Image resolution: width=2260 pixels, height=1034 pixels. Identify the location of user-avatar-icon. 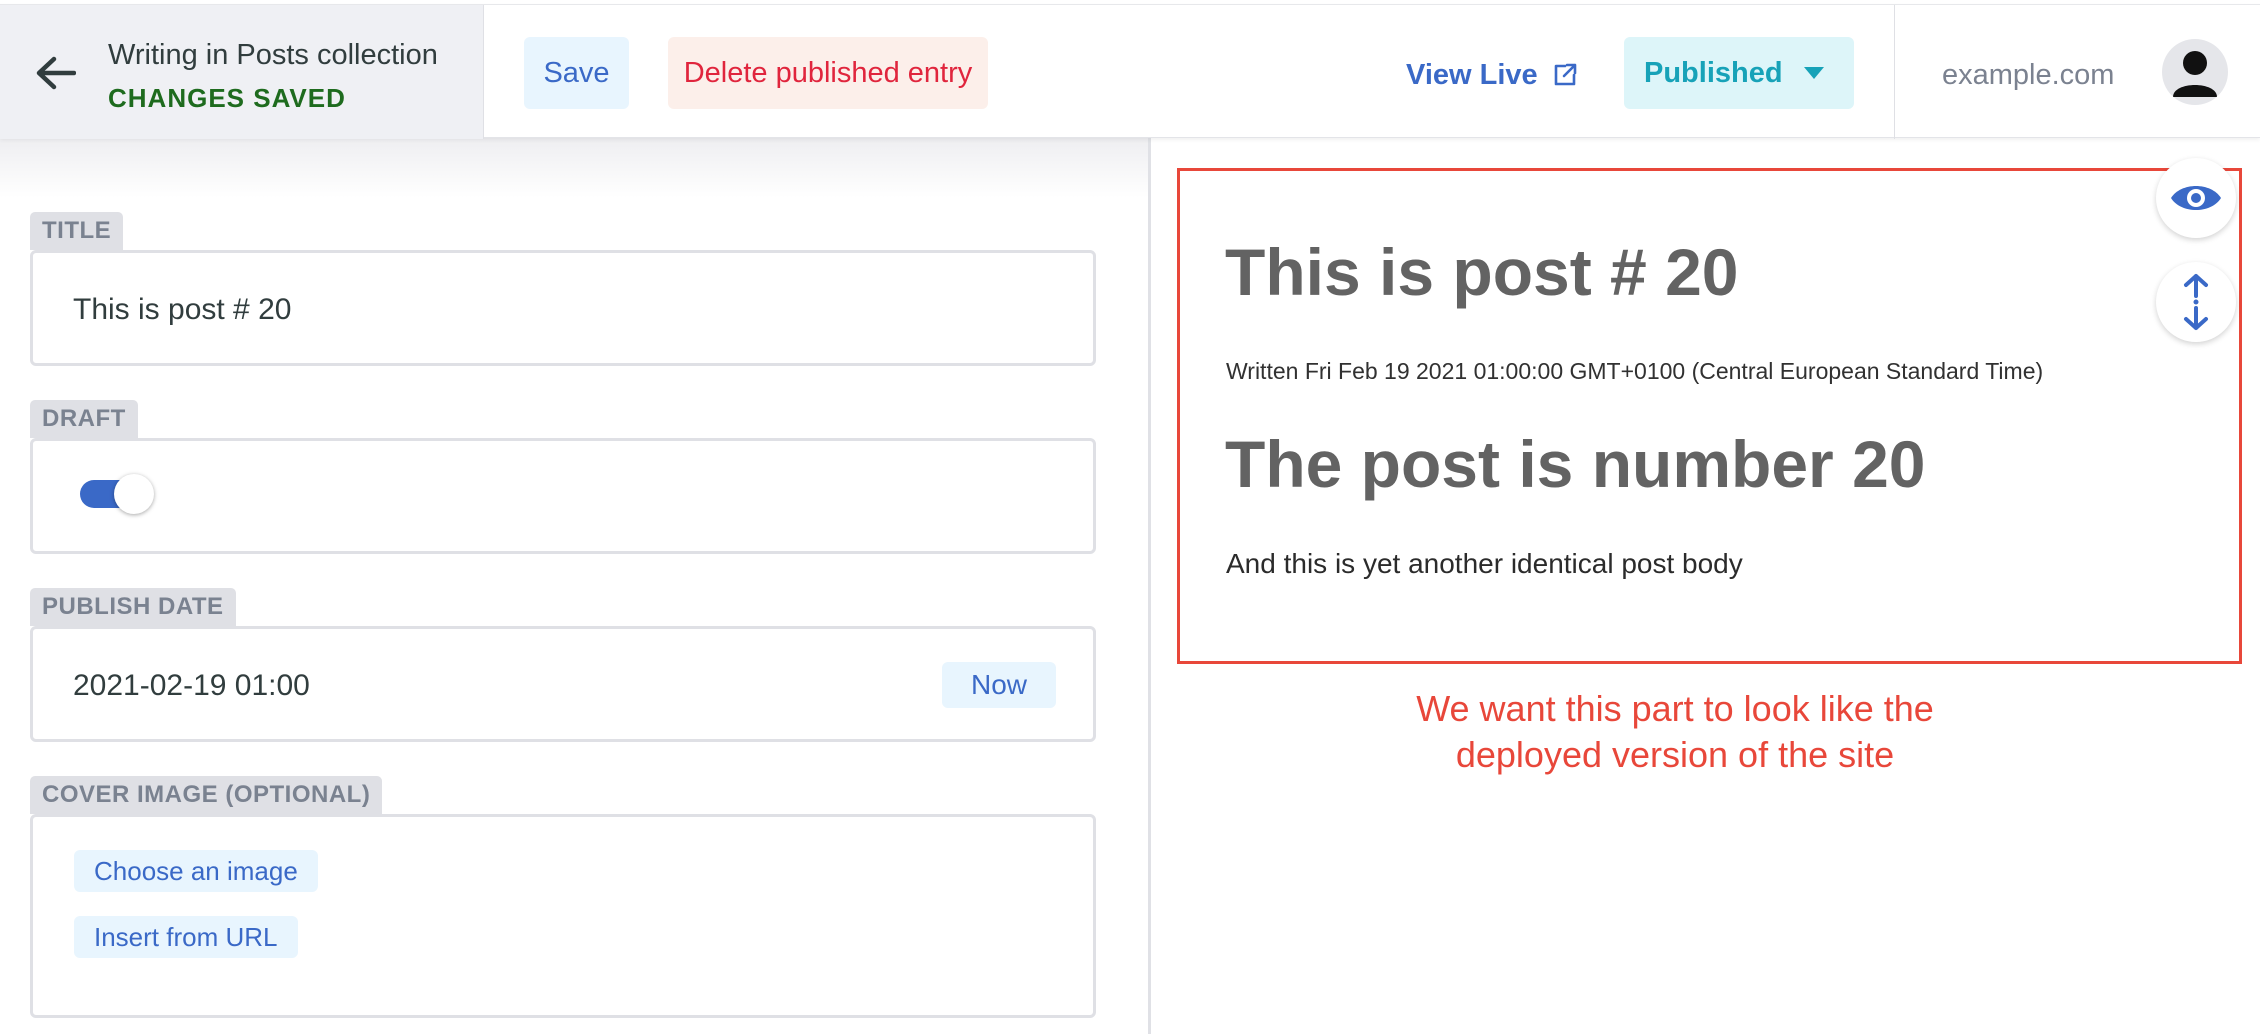
(2195, 72).